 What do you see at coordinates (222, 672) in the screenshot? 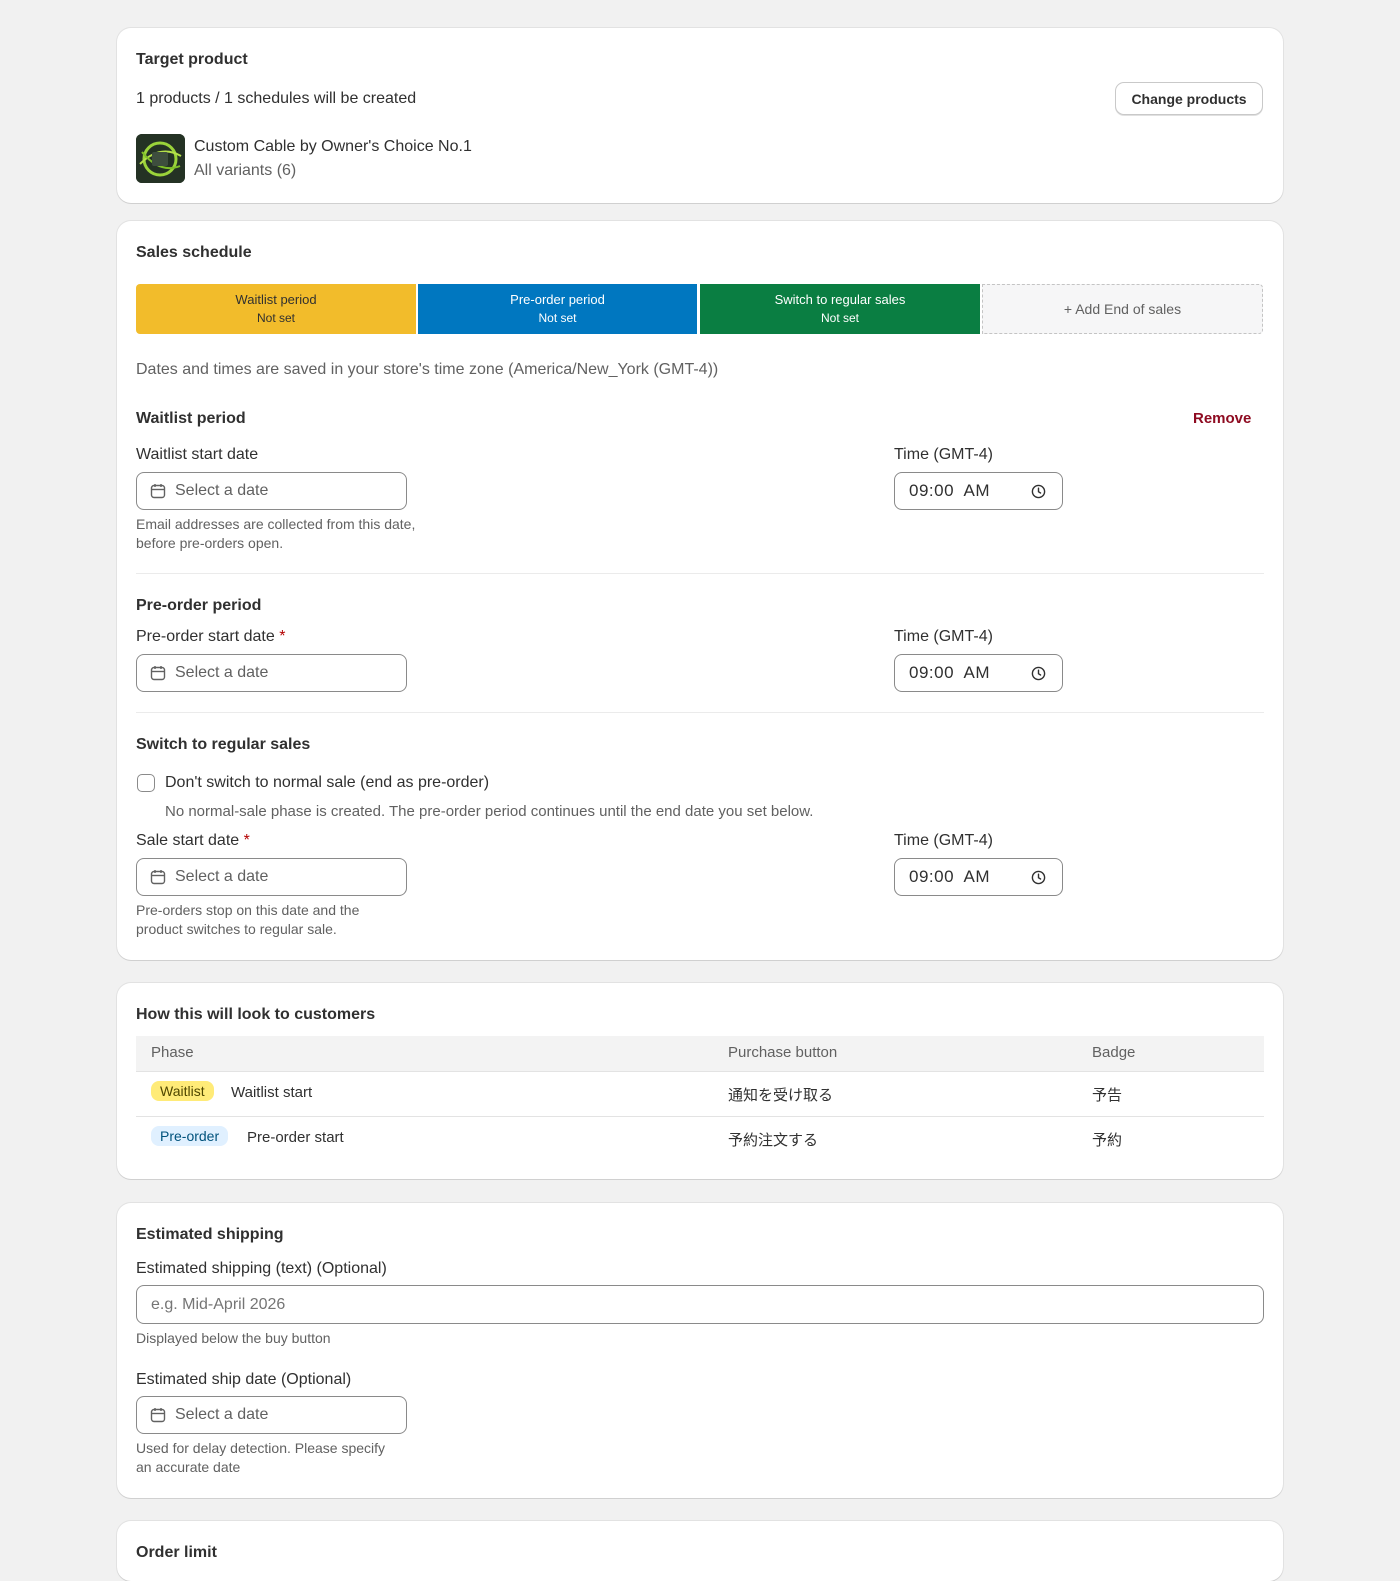
I see `preorder-date-placeholder: Select a date` at bounding box center [222, 672].